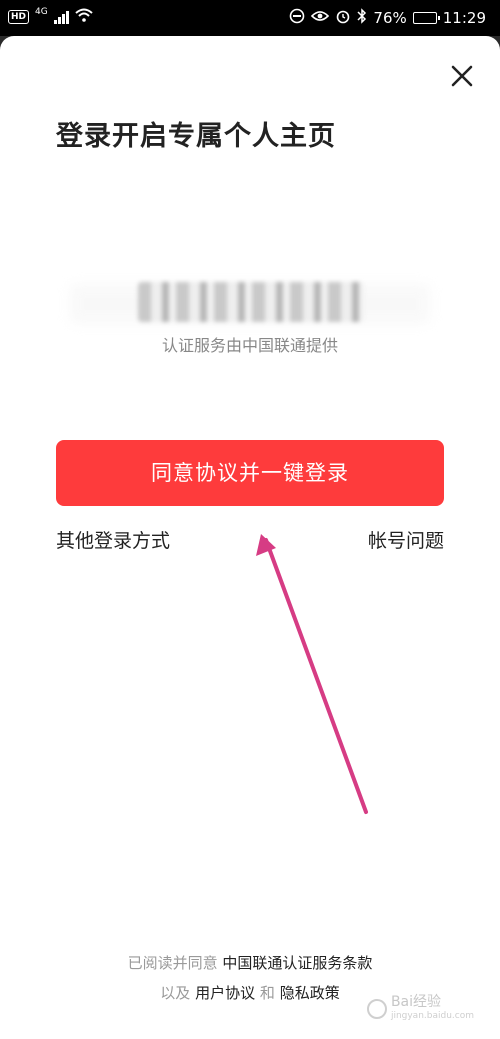 Image resolution: width=500 pixels, height=1039 pixels. Describe the element at coordinates (267, 993) in the screenshot. I see `agreement-and-2: 和` at that location.